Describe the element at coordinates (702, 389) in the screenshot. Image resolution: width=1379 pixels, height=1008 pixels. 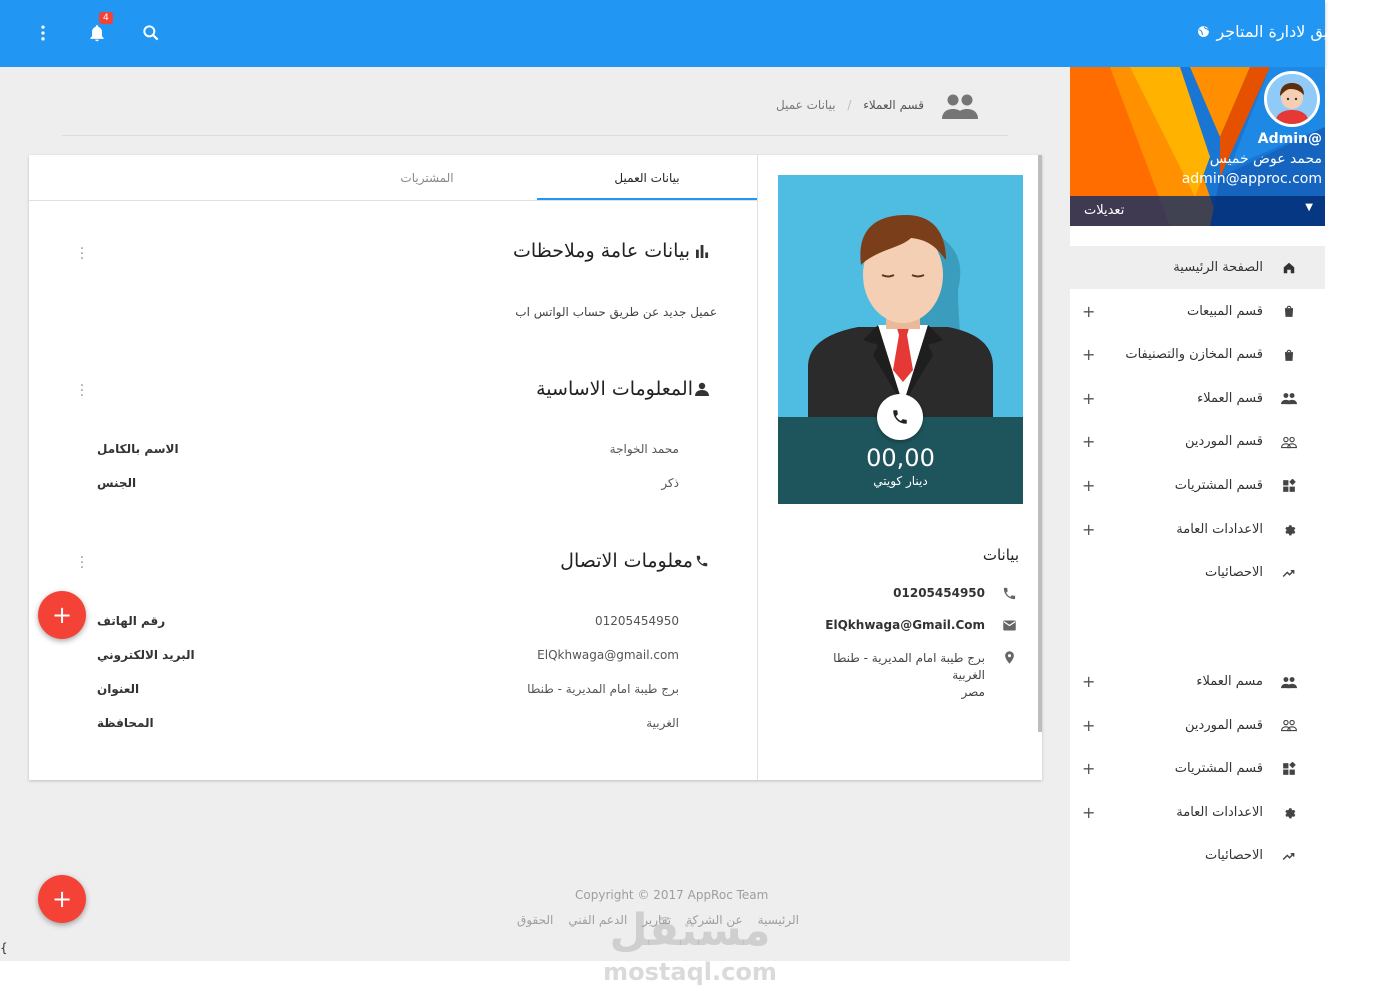
I see `person-icon` at that location.